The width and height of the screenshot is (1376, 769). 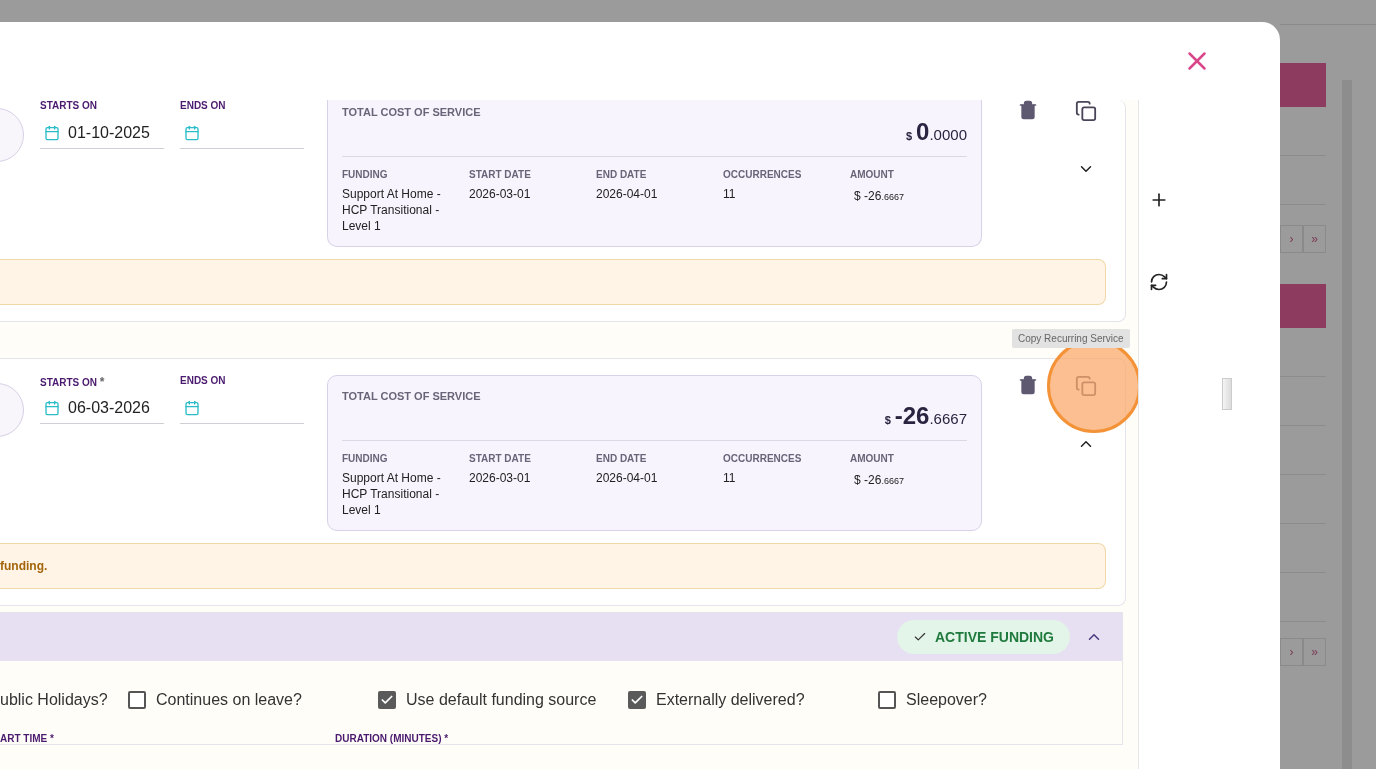 I want to click on field-label: STARTS ON, so click(x=69, y=106).